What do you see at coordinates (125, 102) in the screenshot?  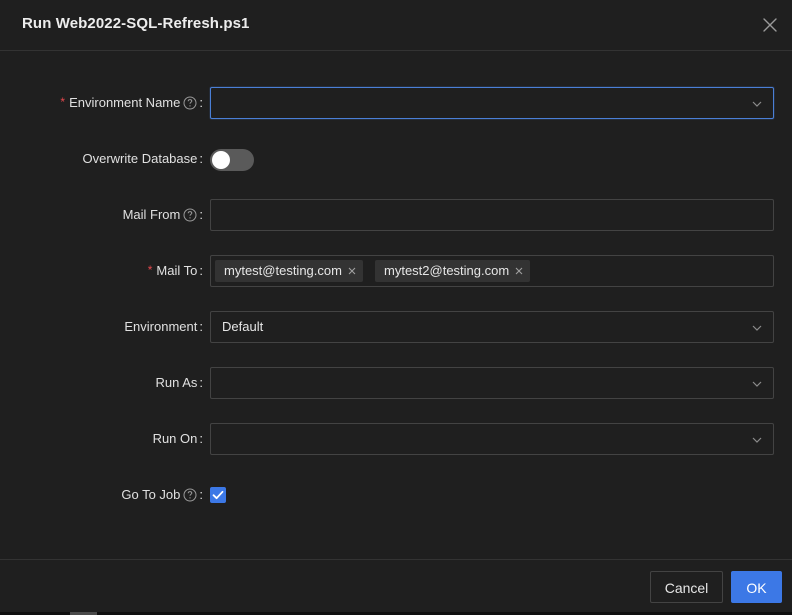 I see `environment-name-label-text: Environment Name` at bounding box center [125, 102].